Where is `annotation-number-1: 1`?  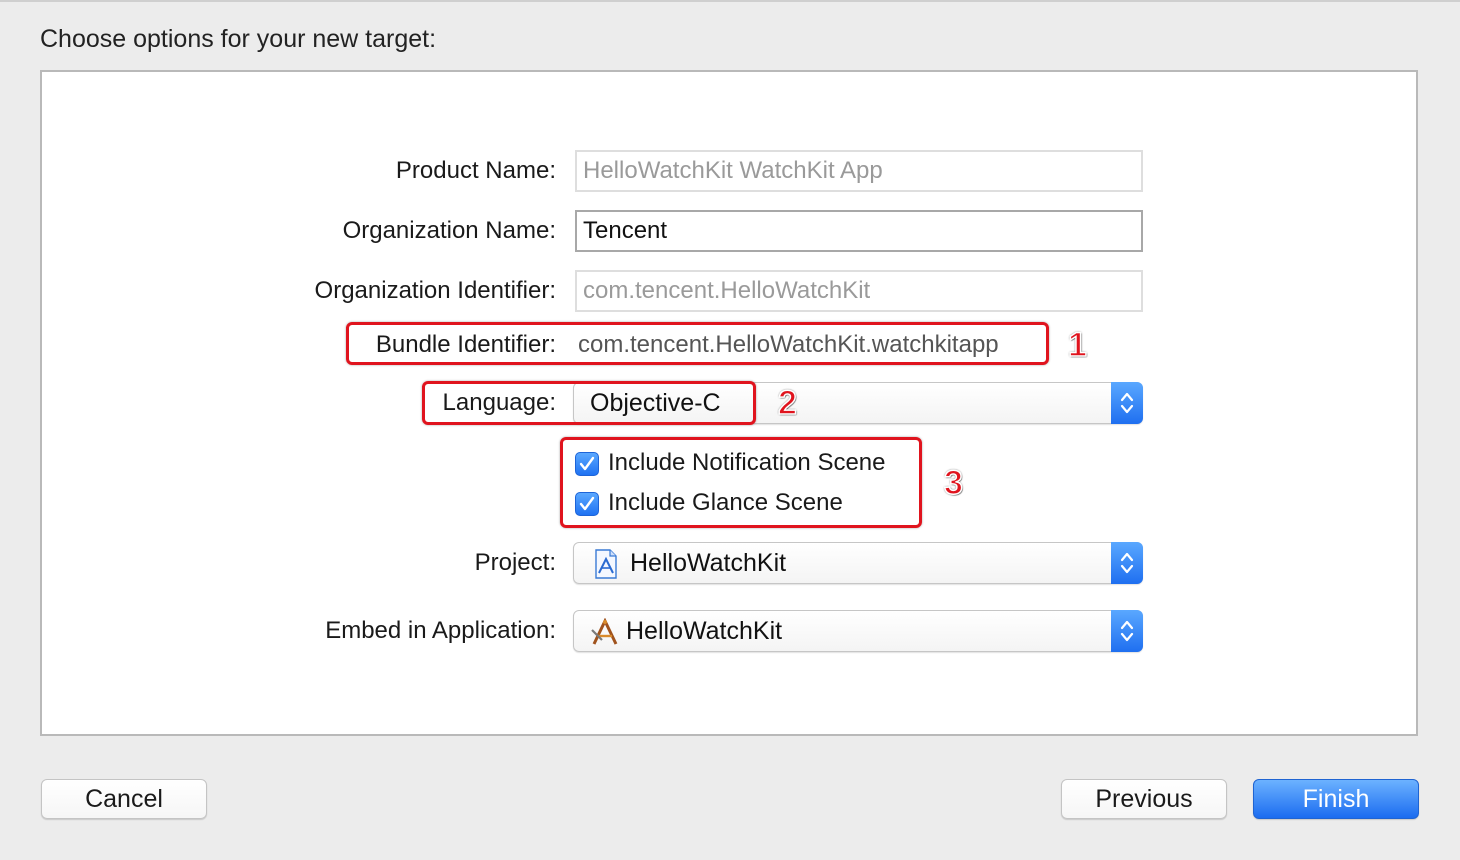
annotation-number-1: 1 is located at coordinates (1077, 345).